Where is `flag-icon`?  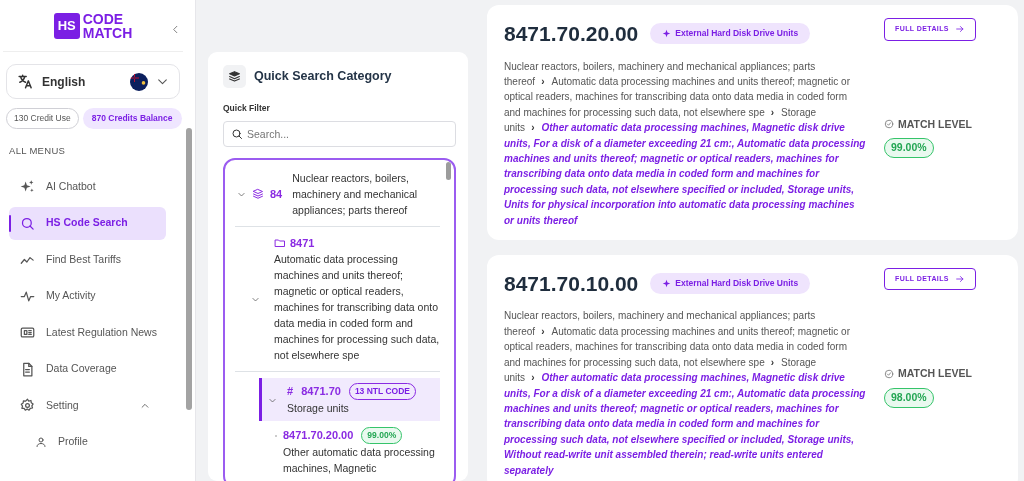 flag-icon is located at coordinates (139, 81).